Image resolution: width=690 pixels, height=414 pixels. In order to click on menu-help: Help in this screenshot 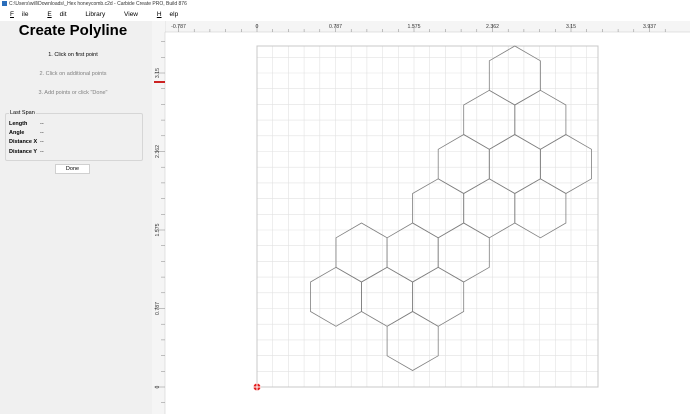, I will do `click(167, 15)`.